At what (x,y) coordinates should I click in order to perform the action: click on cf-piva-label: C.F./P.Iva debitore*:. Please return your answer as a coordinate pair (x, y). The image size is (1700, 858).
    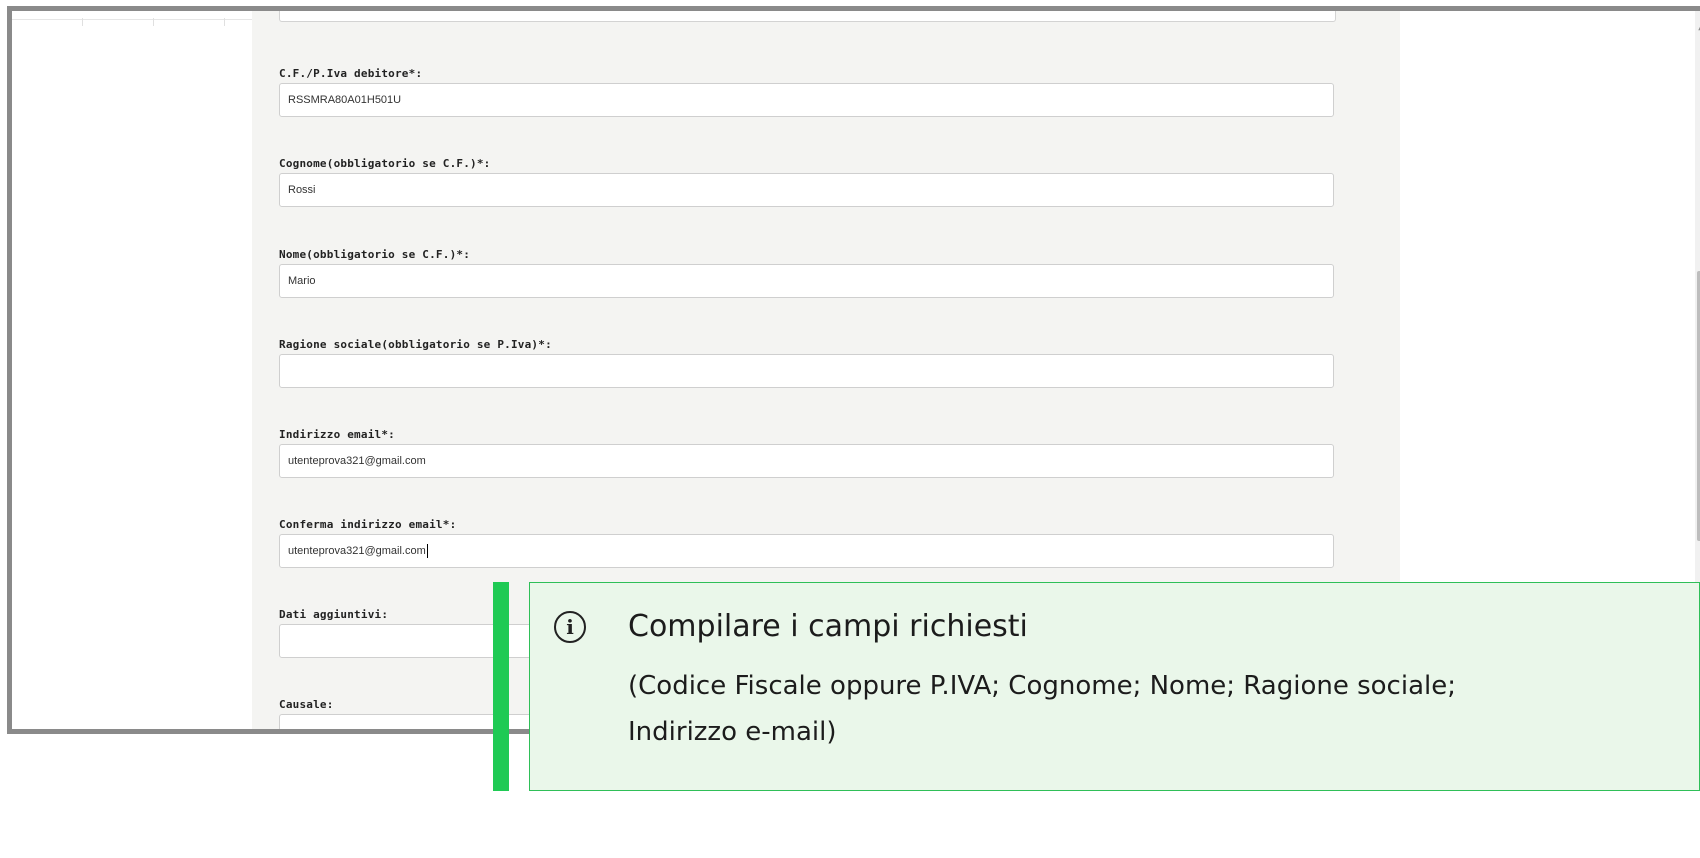
    Looking at the image, I should click on (351, 73).